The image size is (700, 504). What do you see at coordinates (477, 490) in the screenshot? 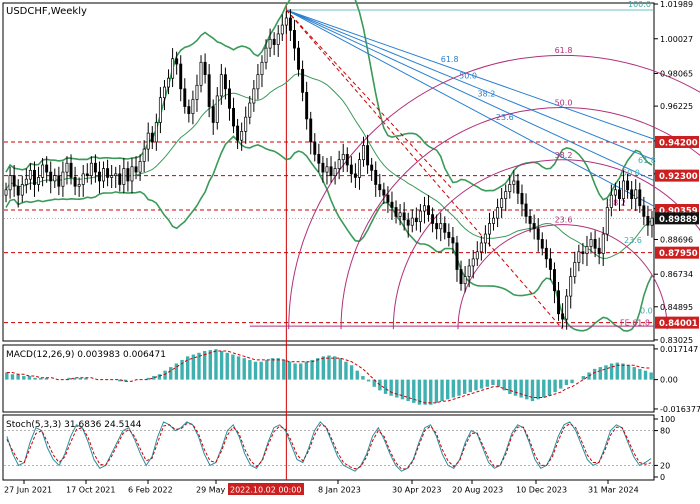
I see `time-axis-label: 20 Aug 2023` at bounding box center [477, 490].